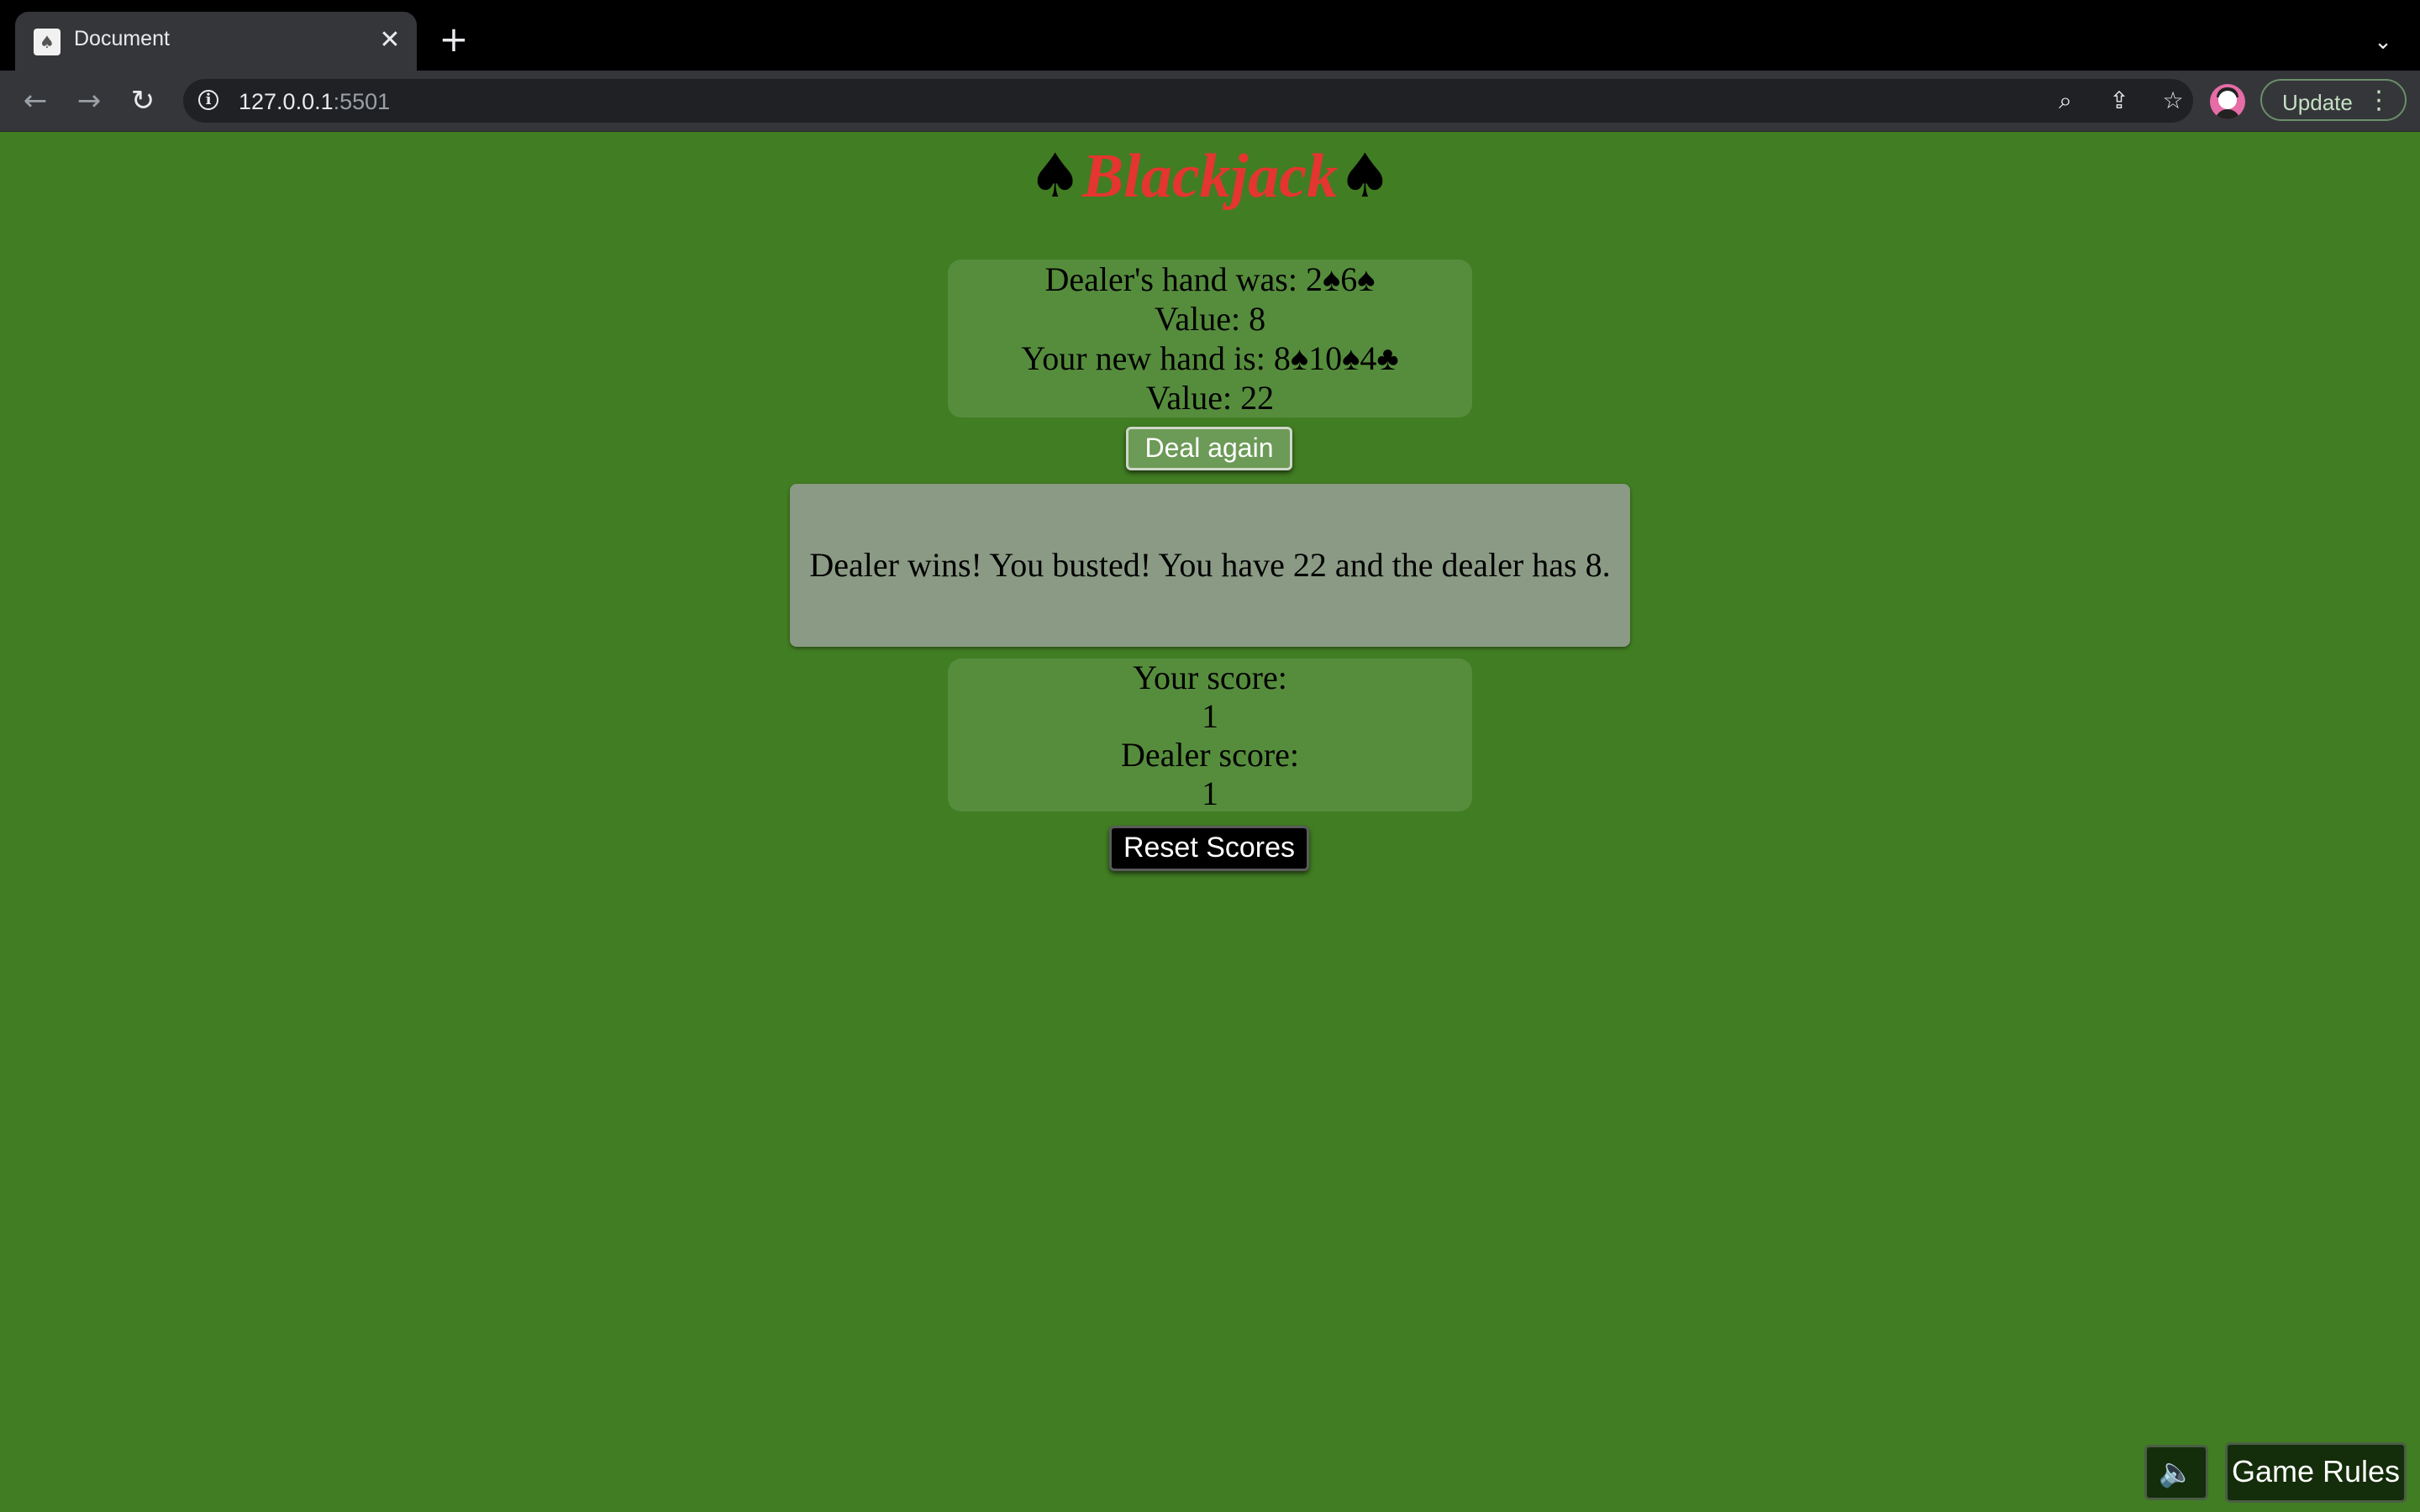  I want to click on score-panel: Your score: 1 Dealer score: 1, so click(1210, 735).